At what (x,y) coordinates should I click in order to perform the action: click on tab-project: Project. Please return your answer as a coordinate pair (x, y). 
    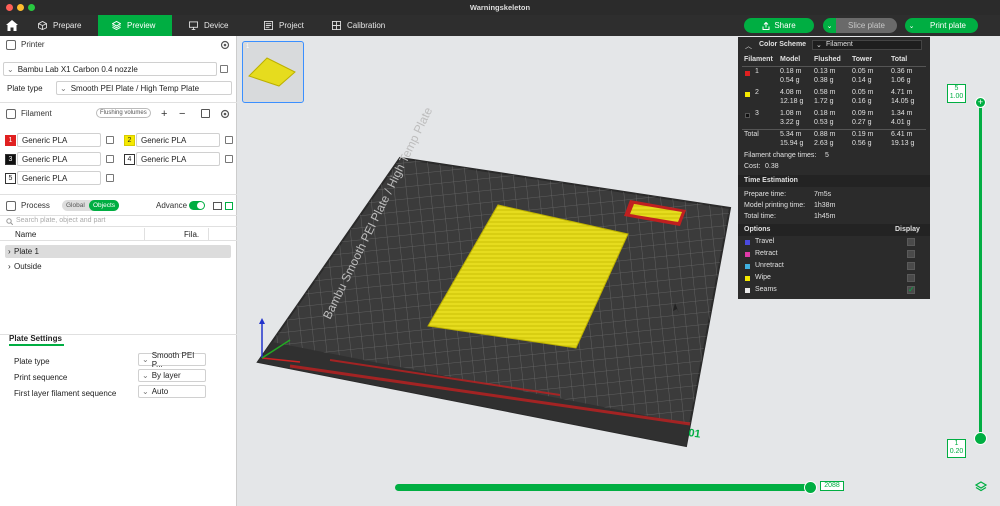
    Looking at the image, I should click on (287, 25).